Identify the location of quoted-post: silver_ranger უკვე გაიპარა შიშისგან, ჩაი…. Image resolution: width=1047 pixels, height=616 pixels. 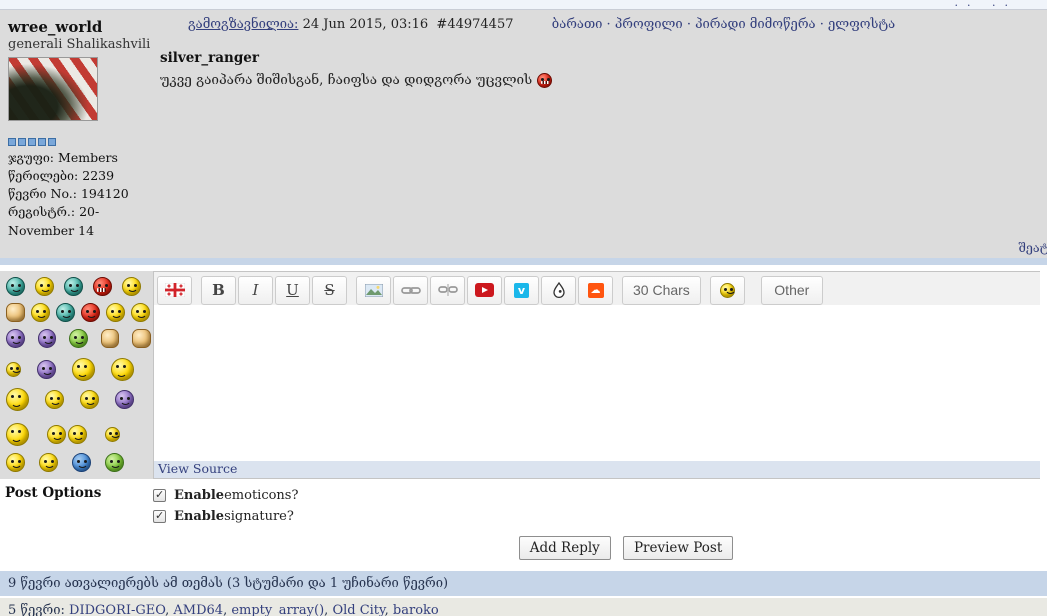
(598, 69).